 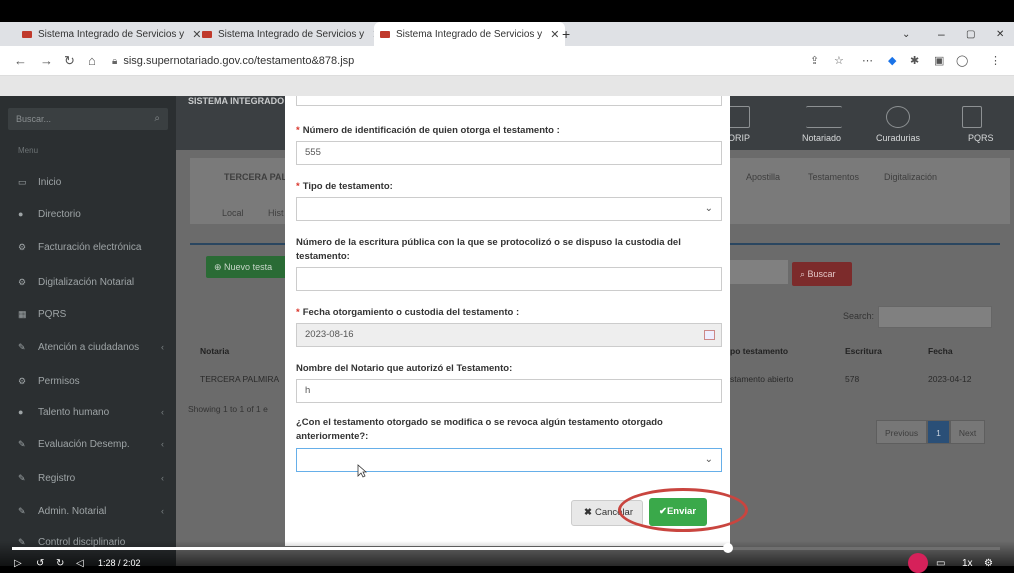 I want to click on topnav-item-orip: ORIP, so click(x=739, y=138).